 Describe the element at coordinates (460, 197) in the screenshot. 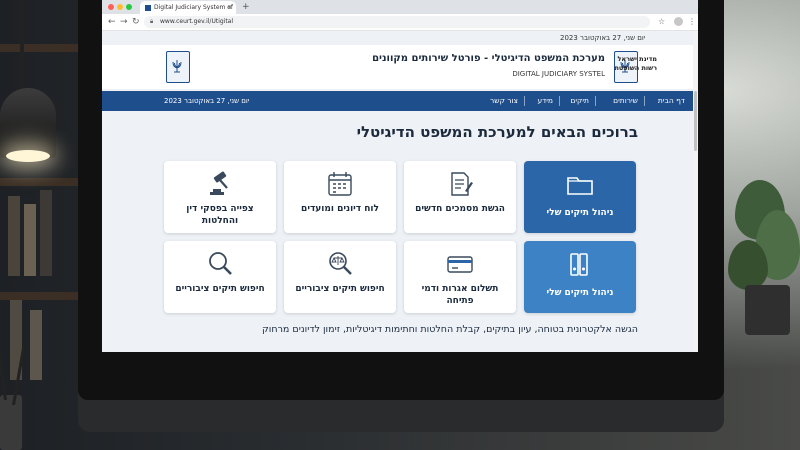

I see `card-submit-documents: הגשת מסמכים חדשים` at that location.